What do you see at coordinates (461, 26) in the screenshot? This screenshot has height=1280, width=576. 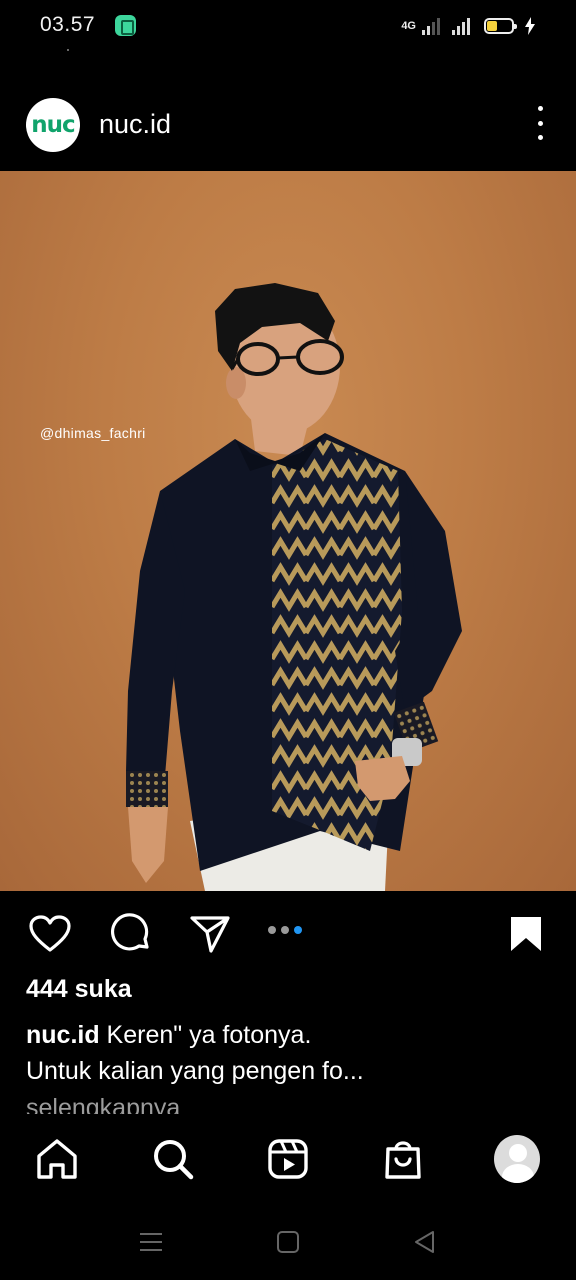 I see `signal-icon` at bounding box center [461, 26].